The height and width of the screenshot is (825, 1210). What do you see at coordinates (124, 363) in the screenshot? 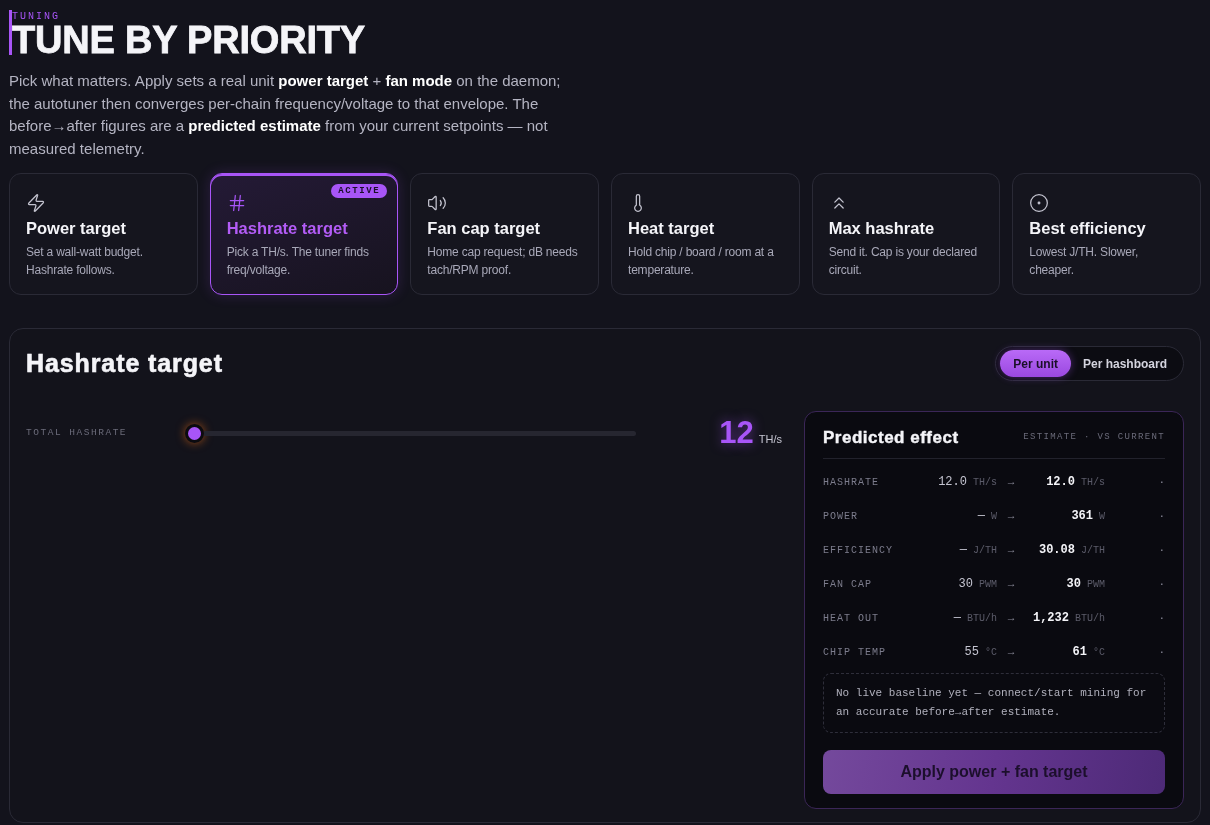
I see `panel-title: Hashrate target` at bounding box center [124, 363].